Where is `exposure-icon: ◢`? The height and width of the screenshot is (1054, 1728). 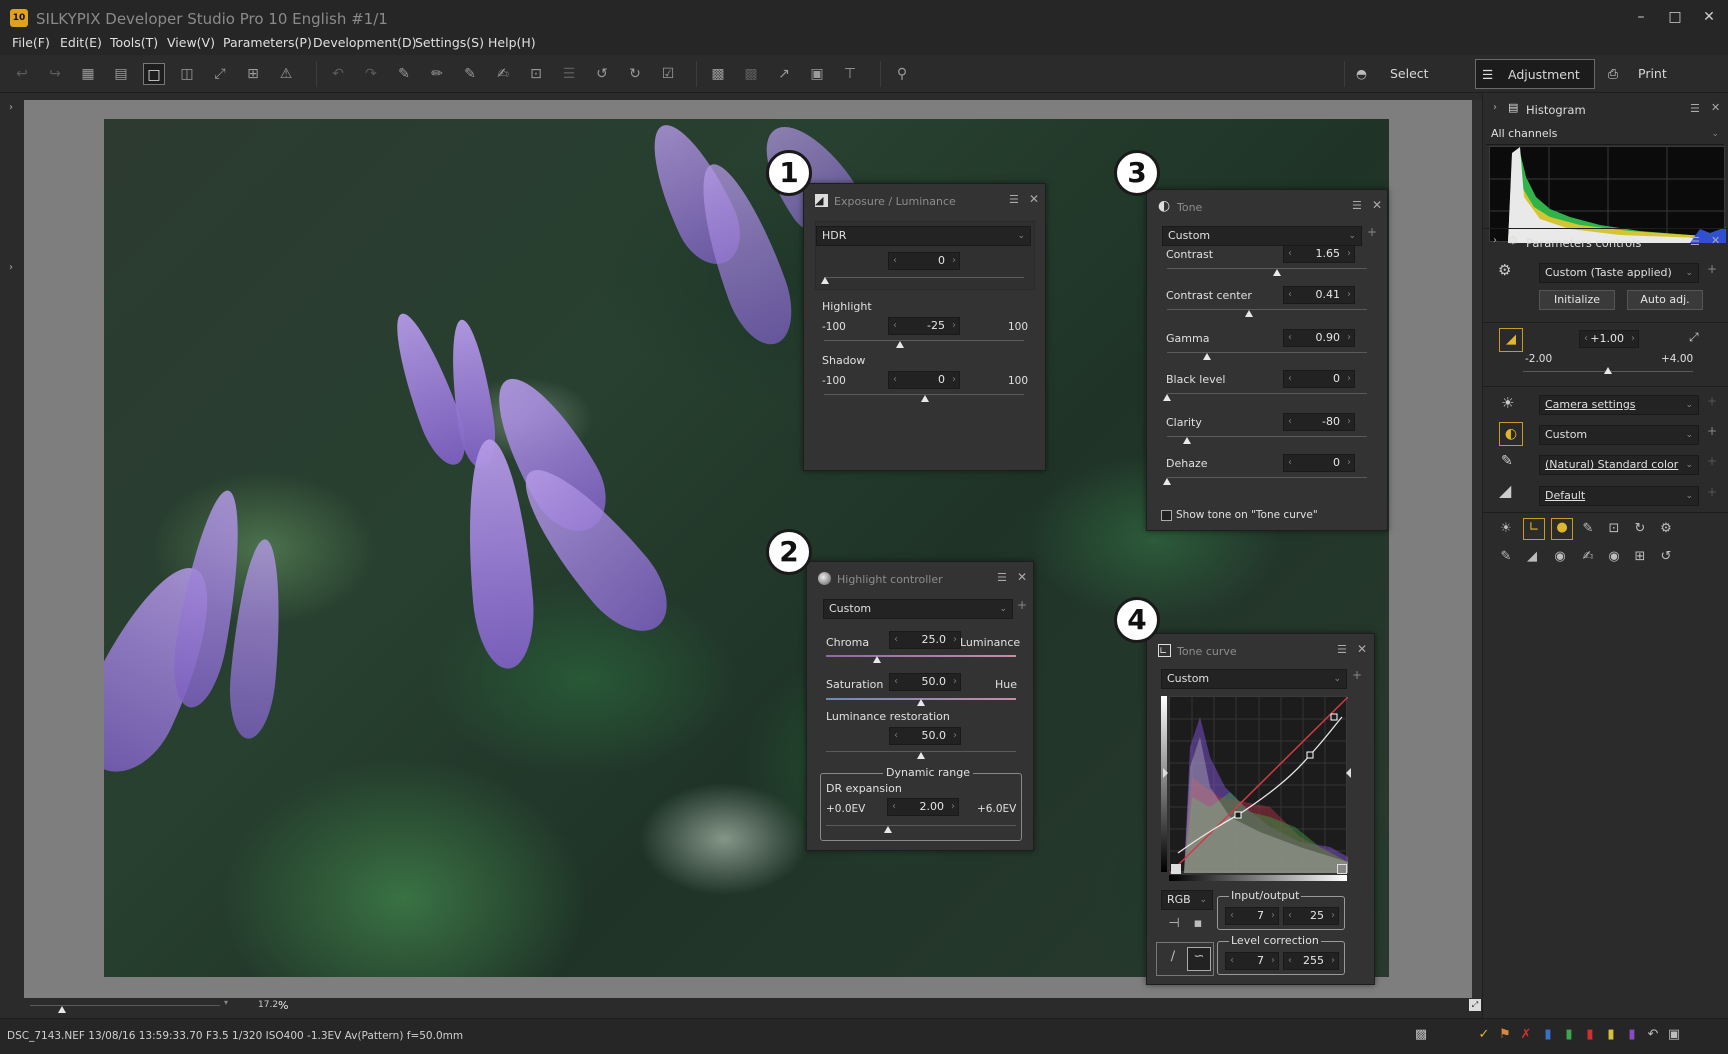
exposure-icon: ◢ is located at coordinates (1511, 340).